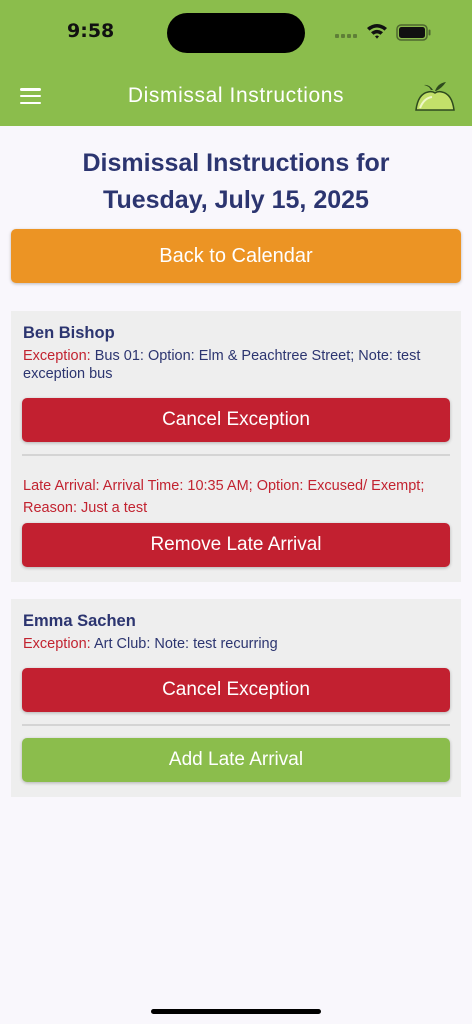 The height and width of the screenshot is (1024, 472). I want to click on exception-text: Art Club: Note: test recurring, so click(184, 644).